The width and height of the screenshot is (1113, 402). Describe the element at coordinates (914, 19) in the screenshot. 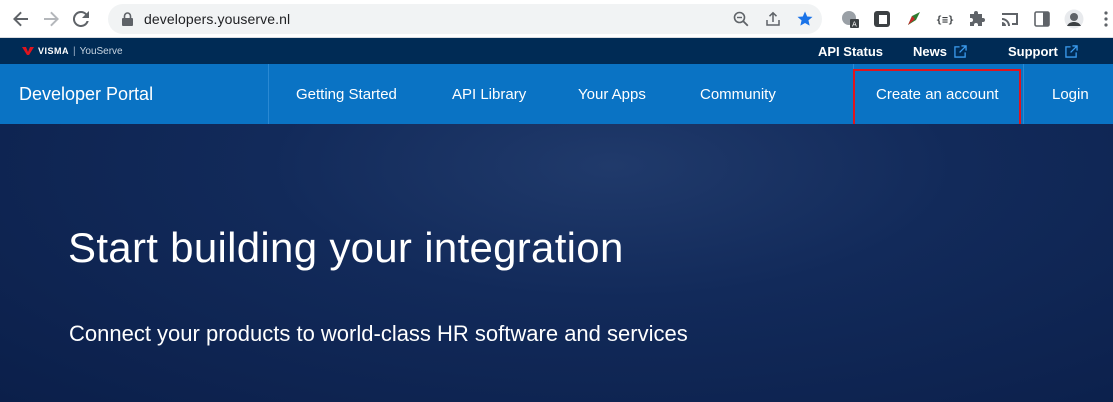

I see `pen-extension-icon` at that location.